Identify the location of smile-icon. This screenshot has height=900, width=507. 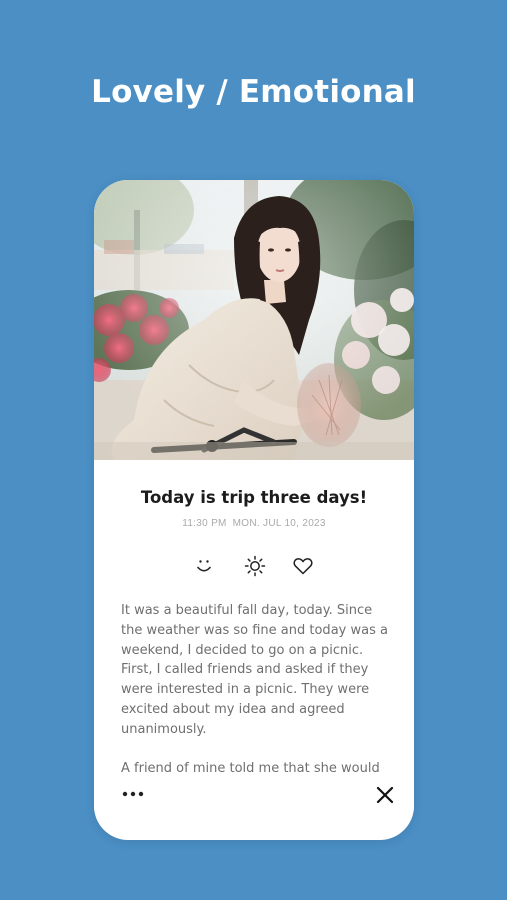
(204, 566).